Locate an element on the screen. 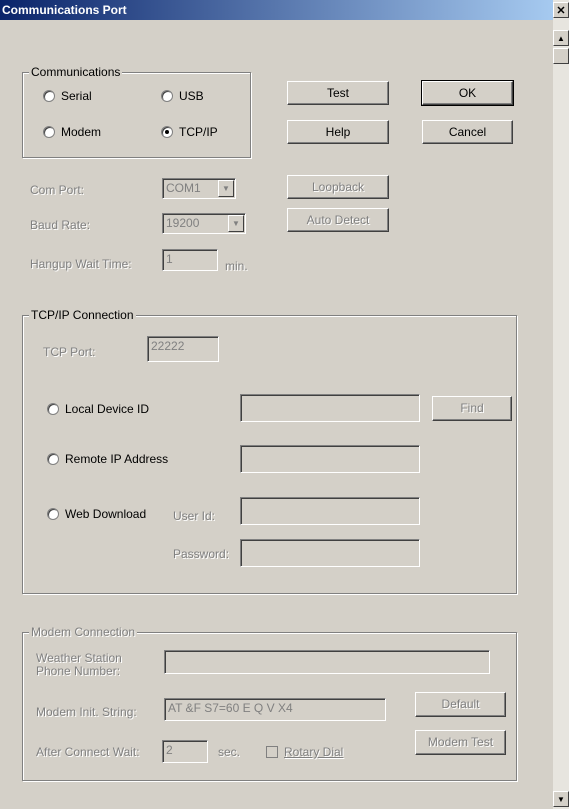 This screenshot has height=809, width=569. init-string-input: AT &F S7=60 E Q V X4 is located at coordinates (275, 709).